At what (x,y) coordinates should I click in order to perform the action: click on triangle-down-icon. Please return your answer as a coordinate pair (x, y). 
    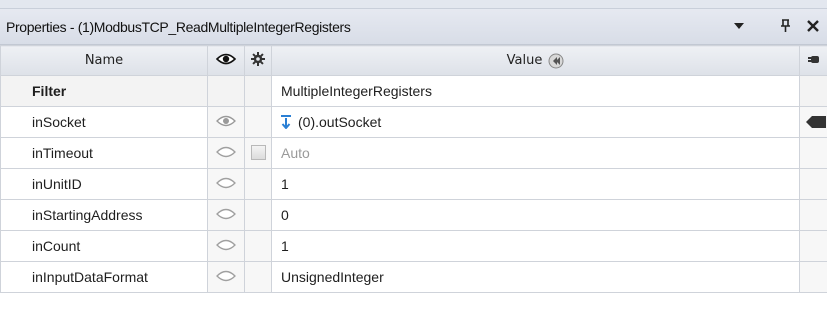
    Looking at the image, I should click on (739, 26).